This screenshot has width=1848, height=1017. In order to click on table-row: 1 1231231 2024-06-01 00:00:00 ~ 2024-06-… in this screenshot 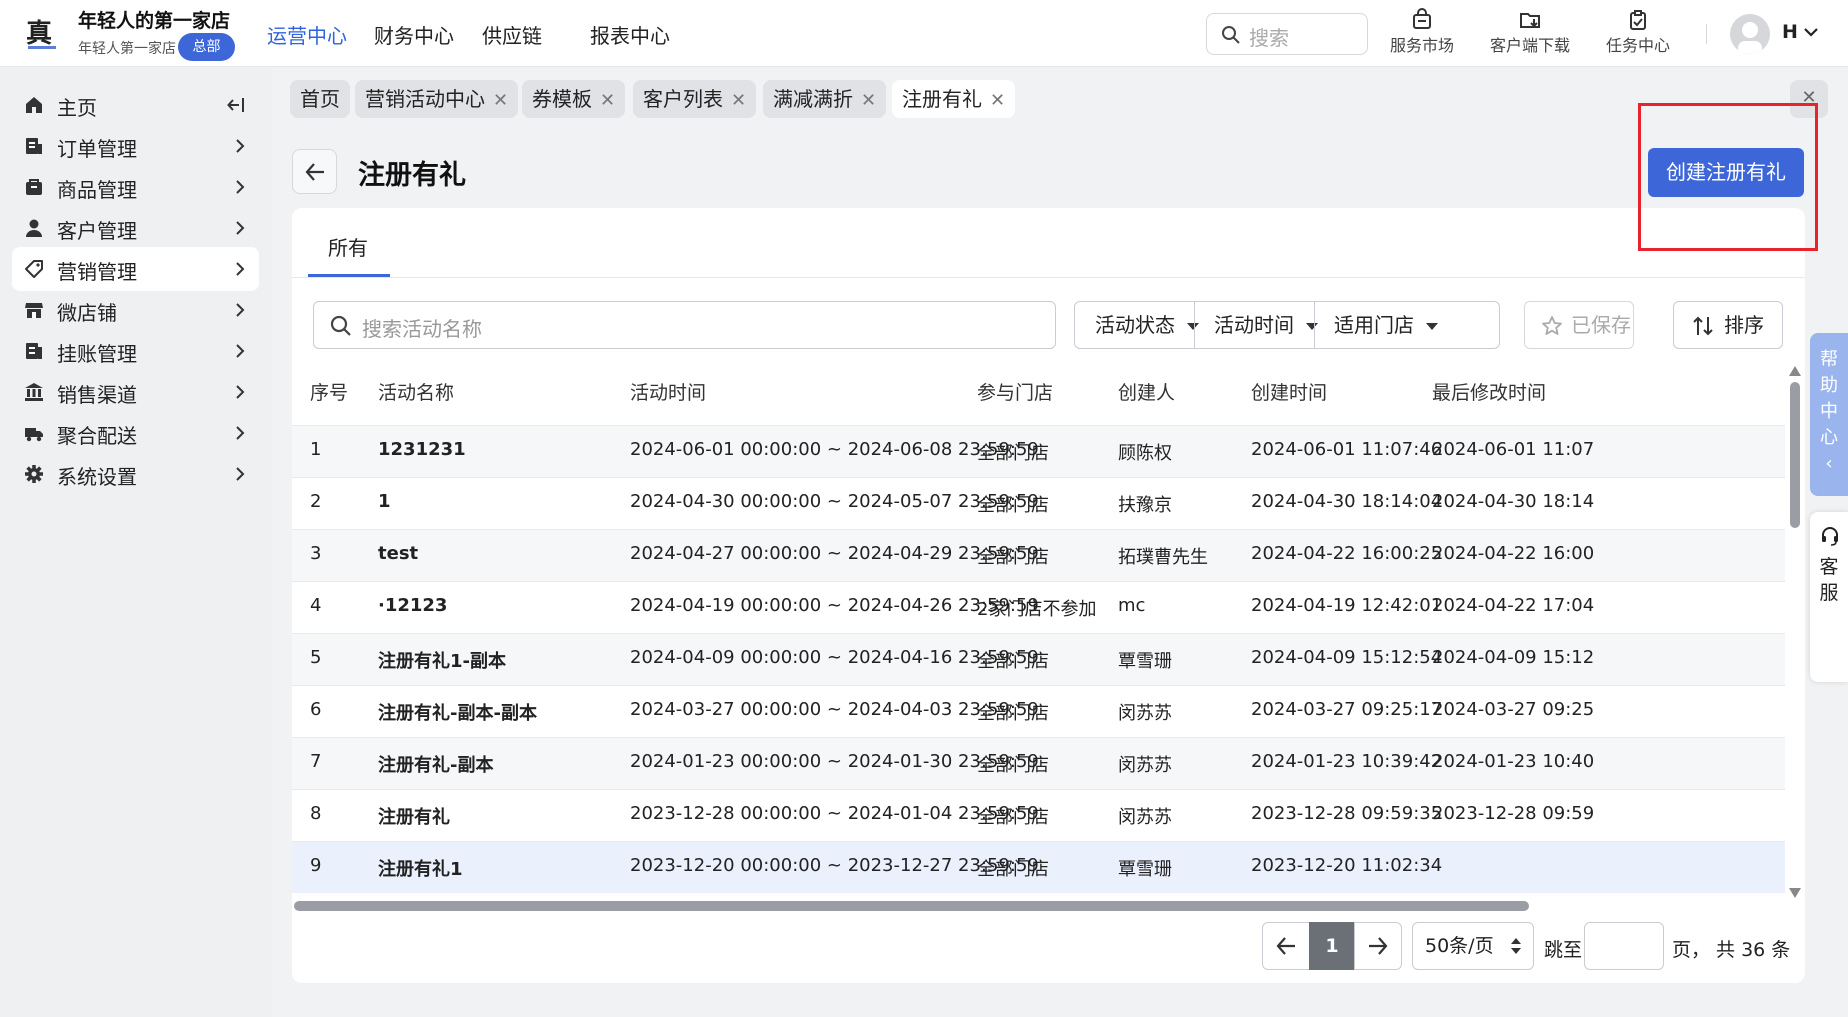, I will do `click(1038, 451)`.